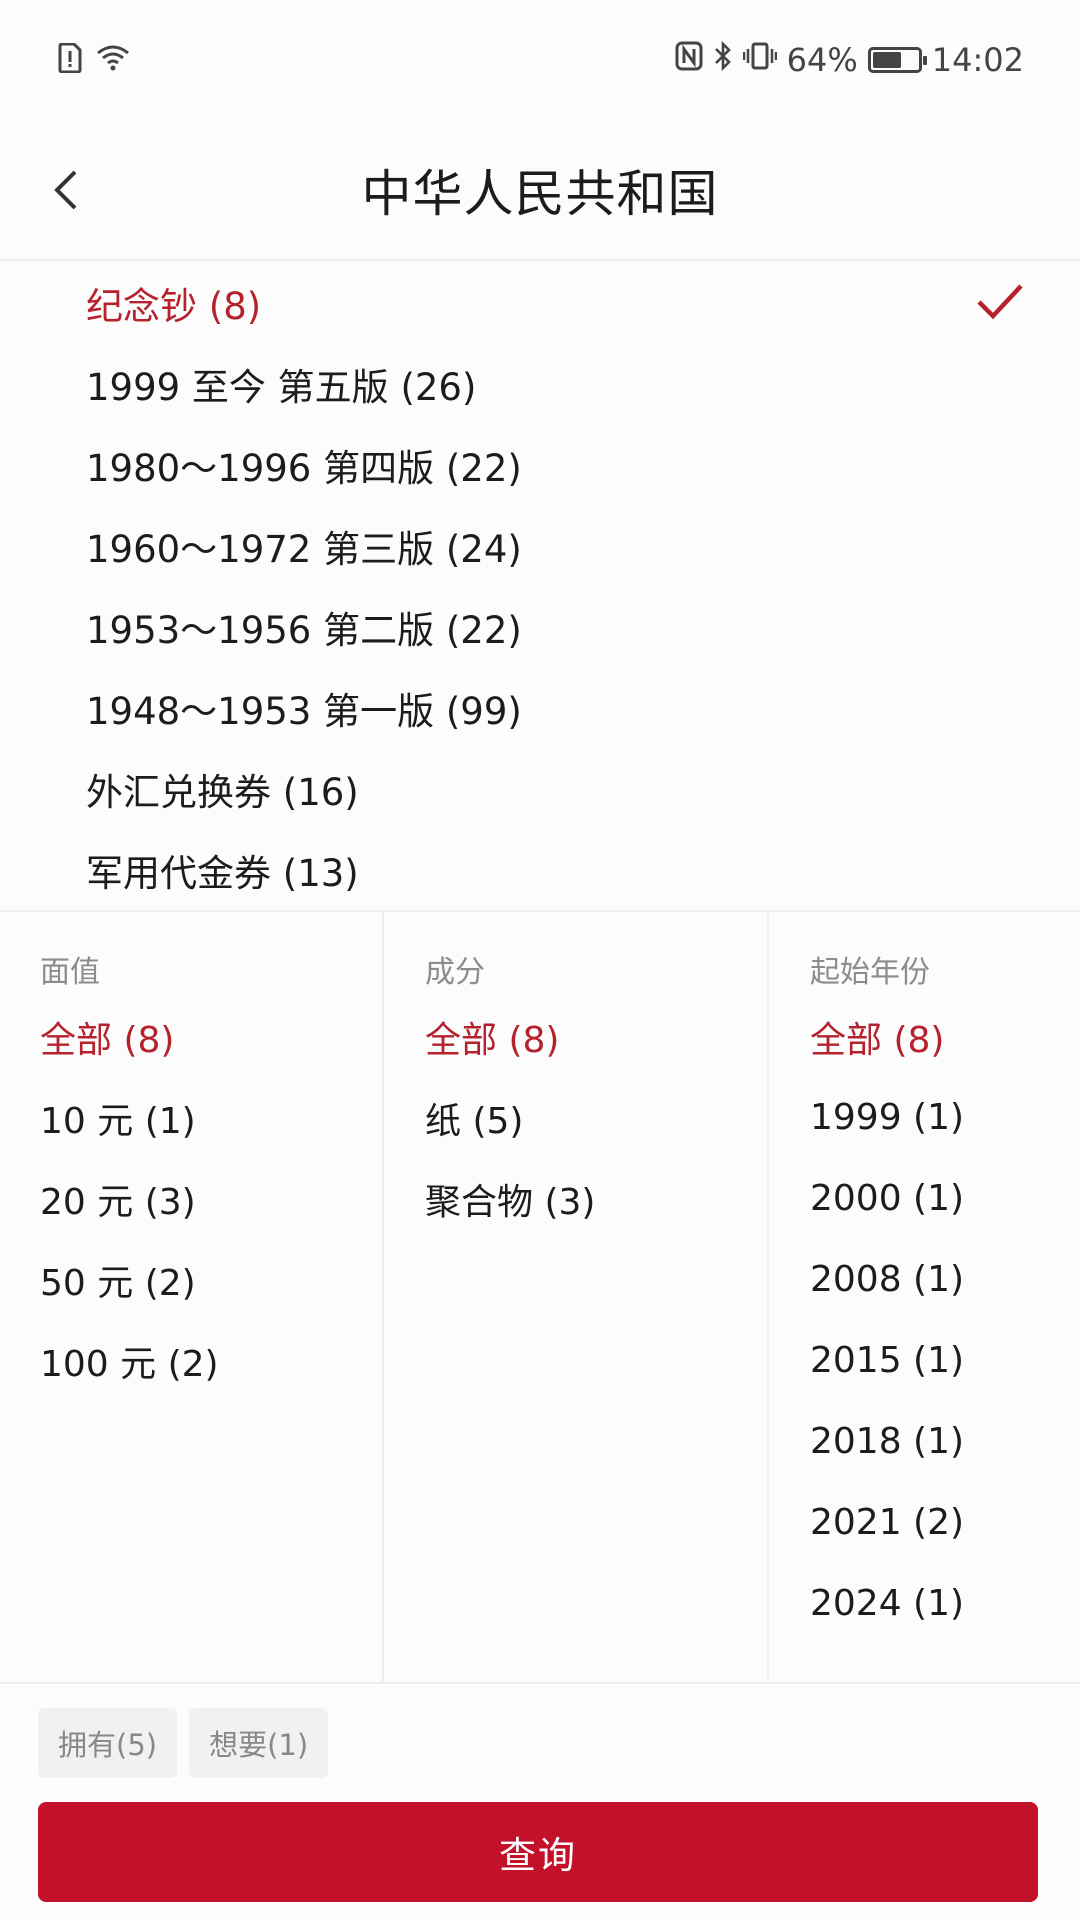 The image size is (1080, 1920). What do you see at coordinates (70, 972) in the screenshot?
I see `column-header: 面值` at bounding box center [70, 972].